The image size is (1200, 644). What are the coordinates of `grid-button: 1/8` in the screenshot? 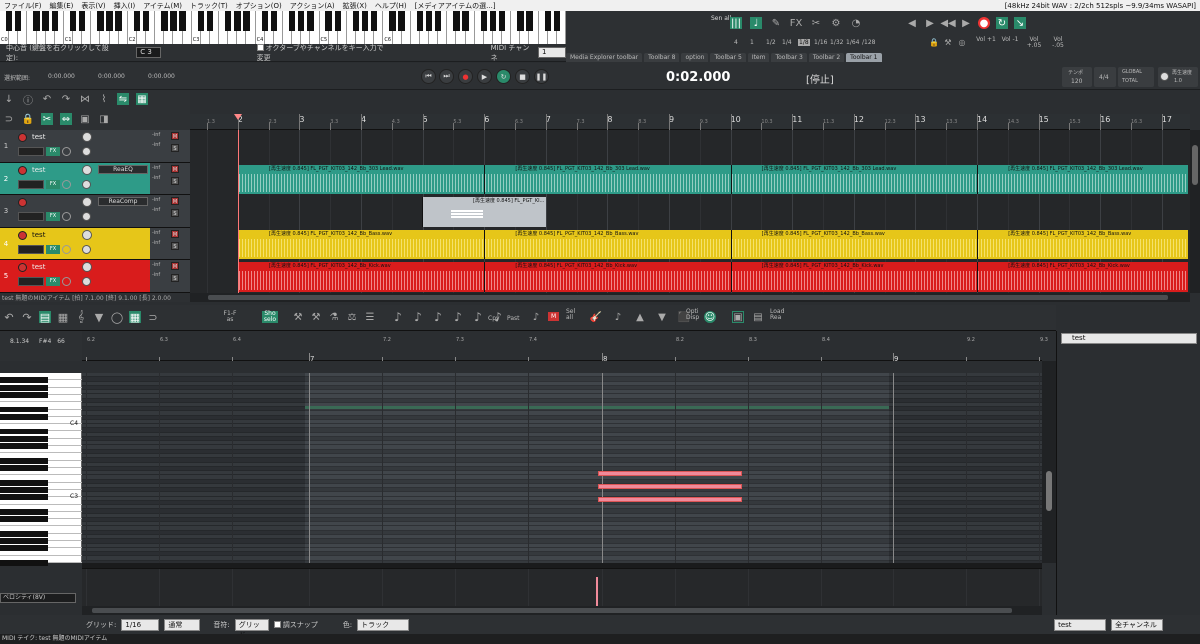 It's located at (804, 42).